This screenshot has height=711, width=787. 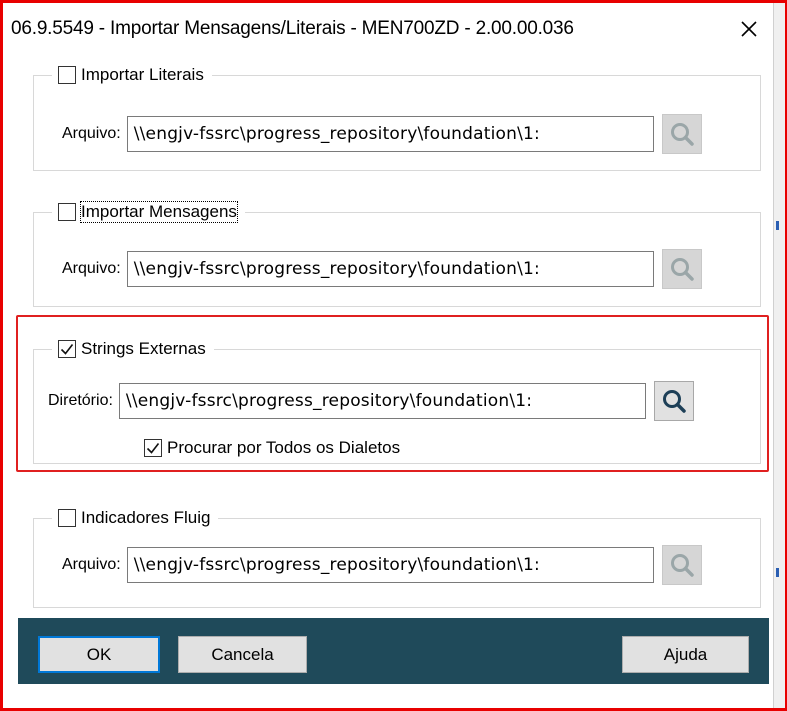 I want to click on strings-dir-label: Diretório:, so click(x=80, y=400).